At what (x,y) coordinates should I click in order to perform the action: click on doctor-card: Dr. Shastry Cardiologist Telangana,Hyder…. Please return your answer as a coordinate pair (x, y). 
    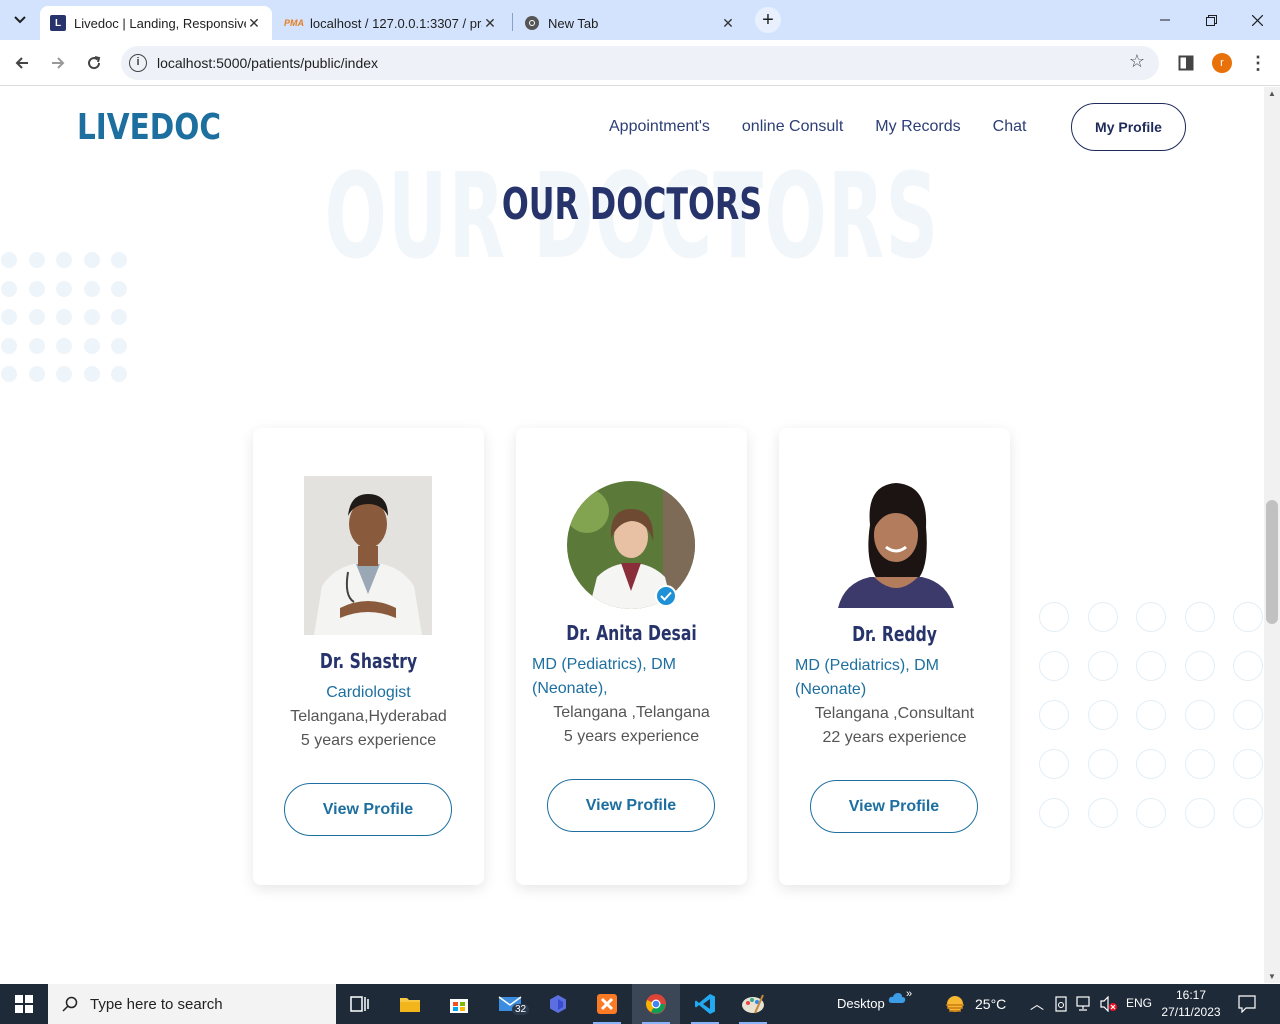
    Looking at the image, I should click on (368, 656).